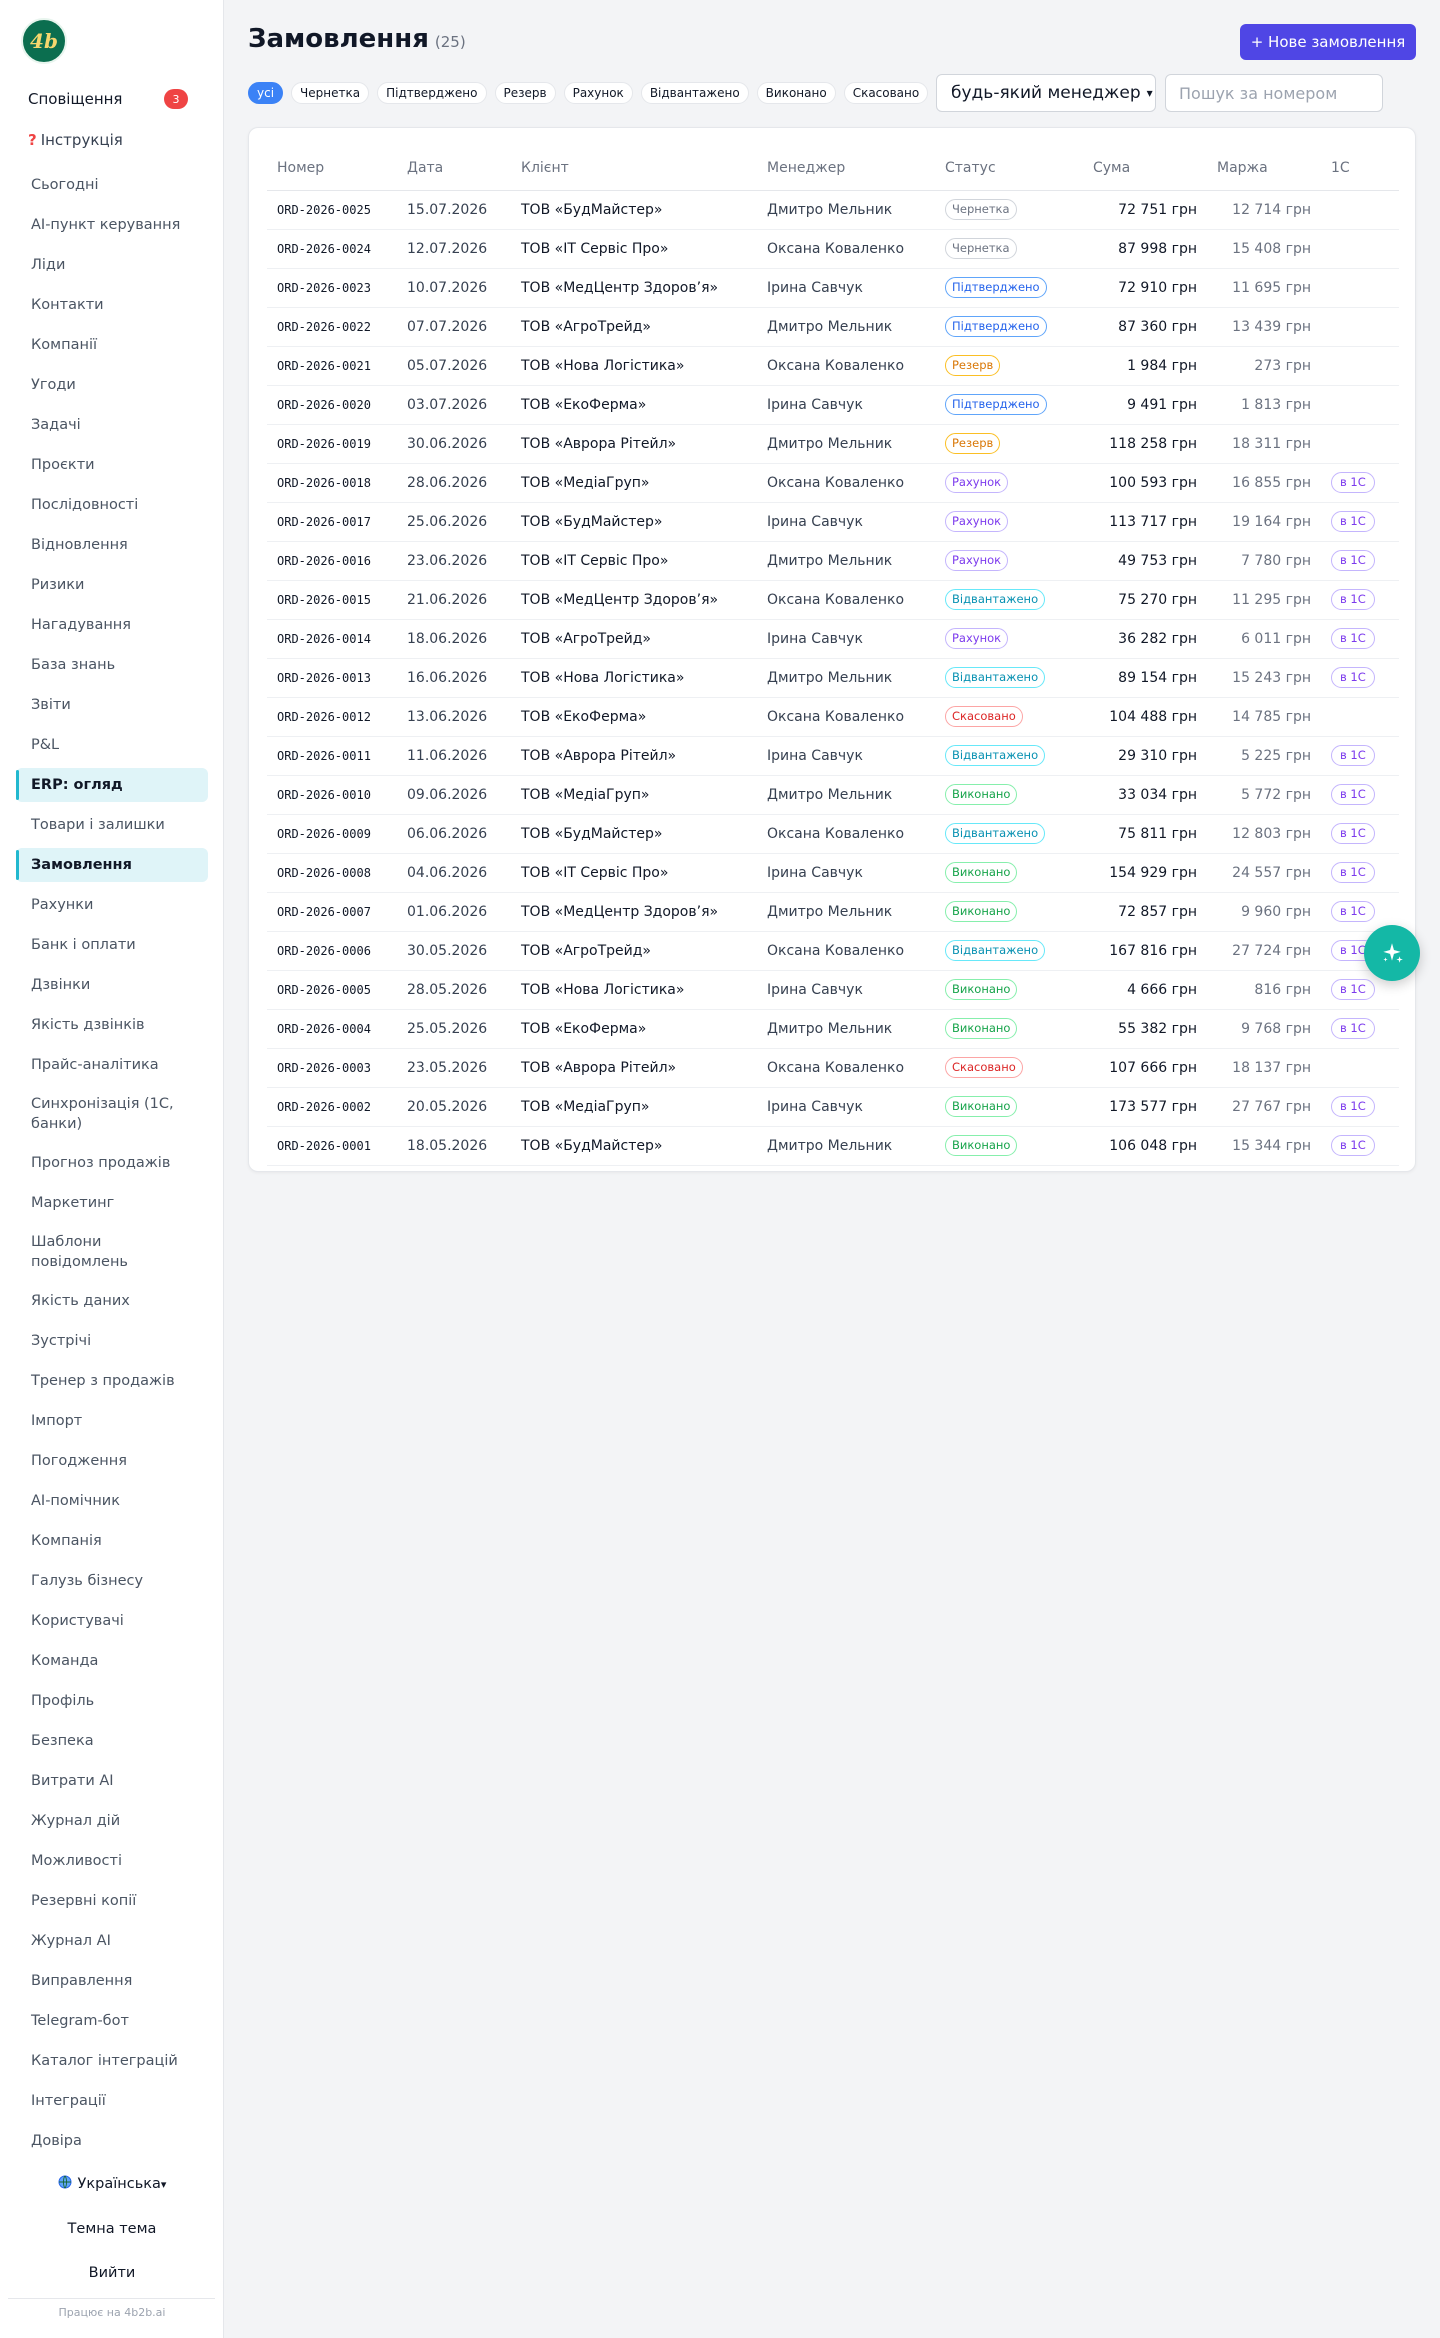 Image resolution: width=1440 pixels, height=2338 pixels. Describe the element at coordinates (112, 2273) in the screenshot. I see `logout-button: Вийти` at that location.